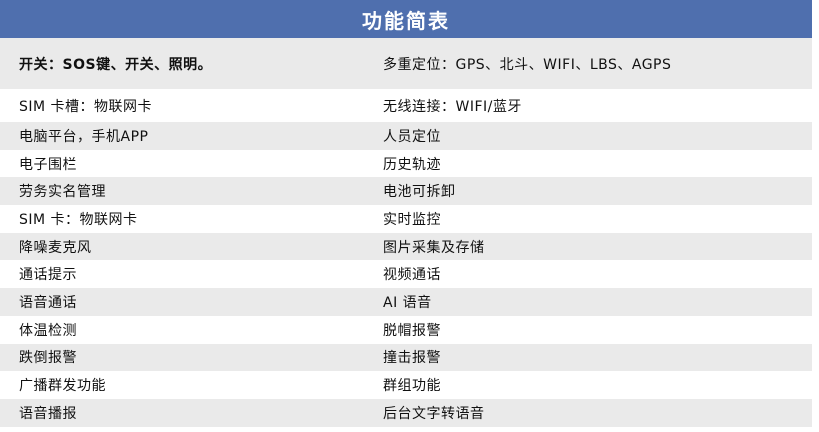  What do you see at coordinates (48, 358) in the screenshot?
I see `feature-cell-left: 跌倒报警` at bounding box center [48, 358].